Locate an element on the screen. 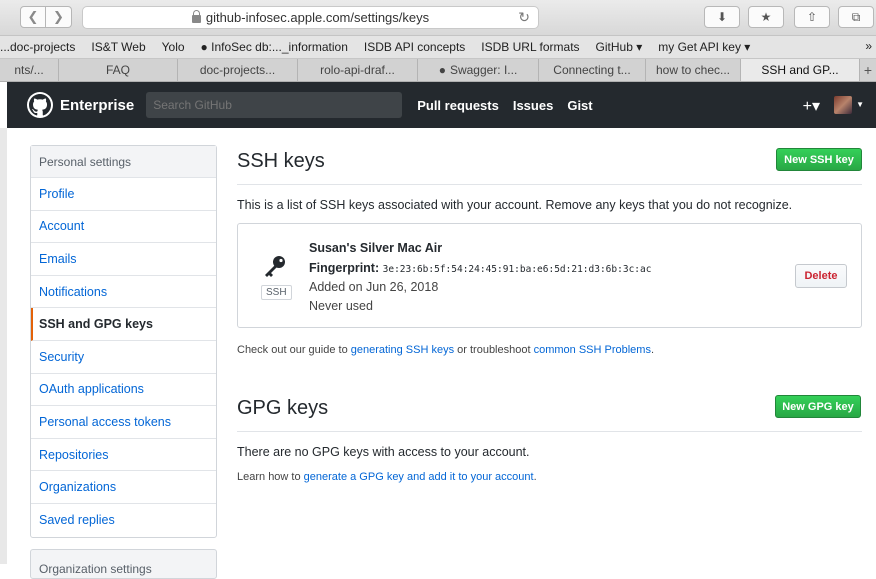 The height and width of the screenshot is (579, 876). learn-text: Learn how to is located at coordinates (270, 477).